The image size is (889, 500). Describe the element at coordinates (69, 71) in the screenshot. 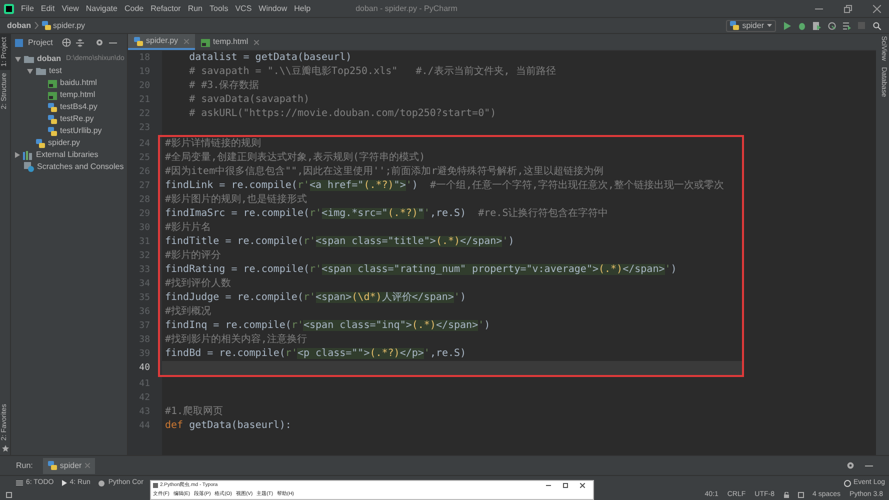

I see `tree-item: test` at that location.